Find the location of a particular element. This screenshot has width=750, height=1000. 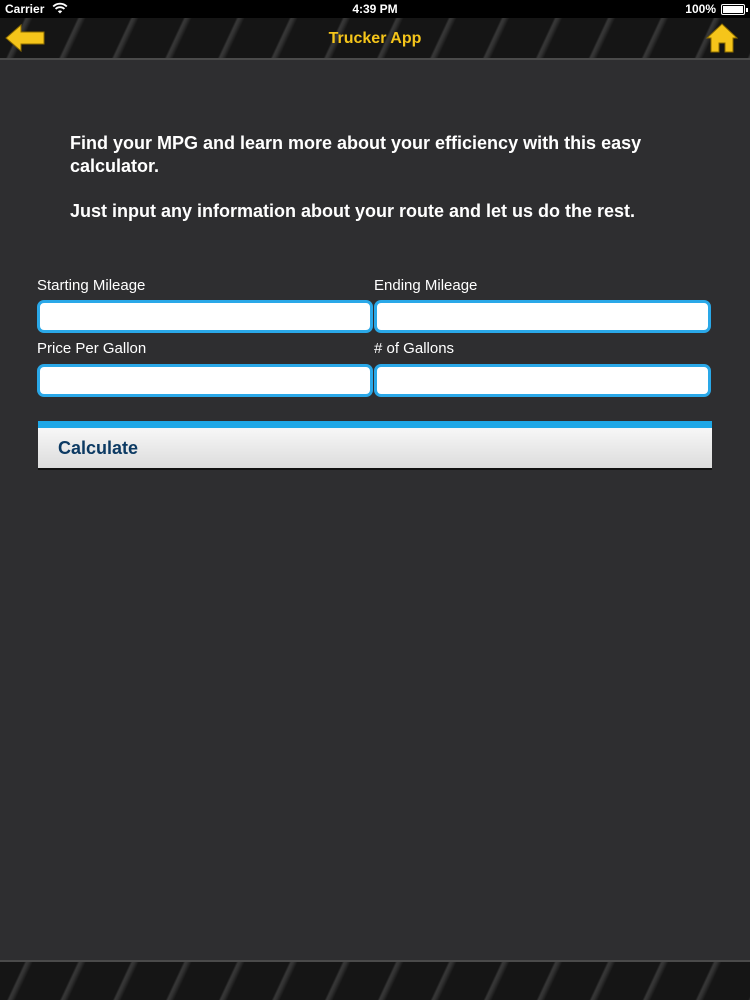

status-bar: Carrier 4:39 PM 100% is located at coordinates (375, 9).